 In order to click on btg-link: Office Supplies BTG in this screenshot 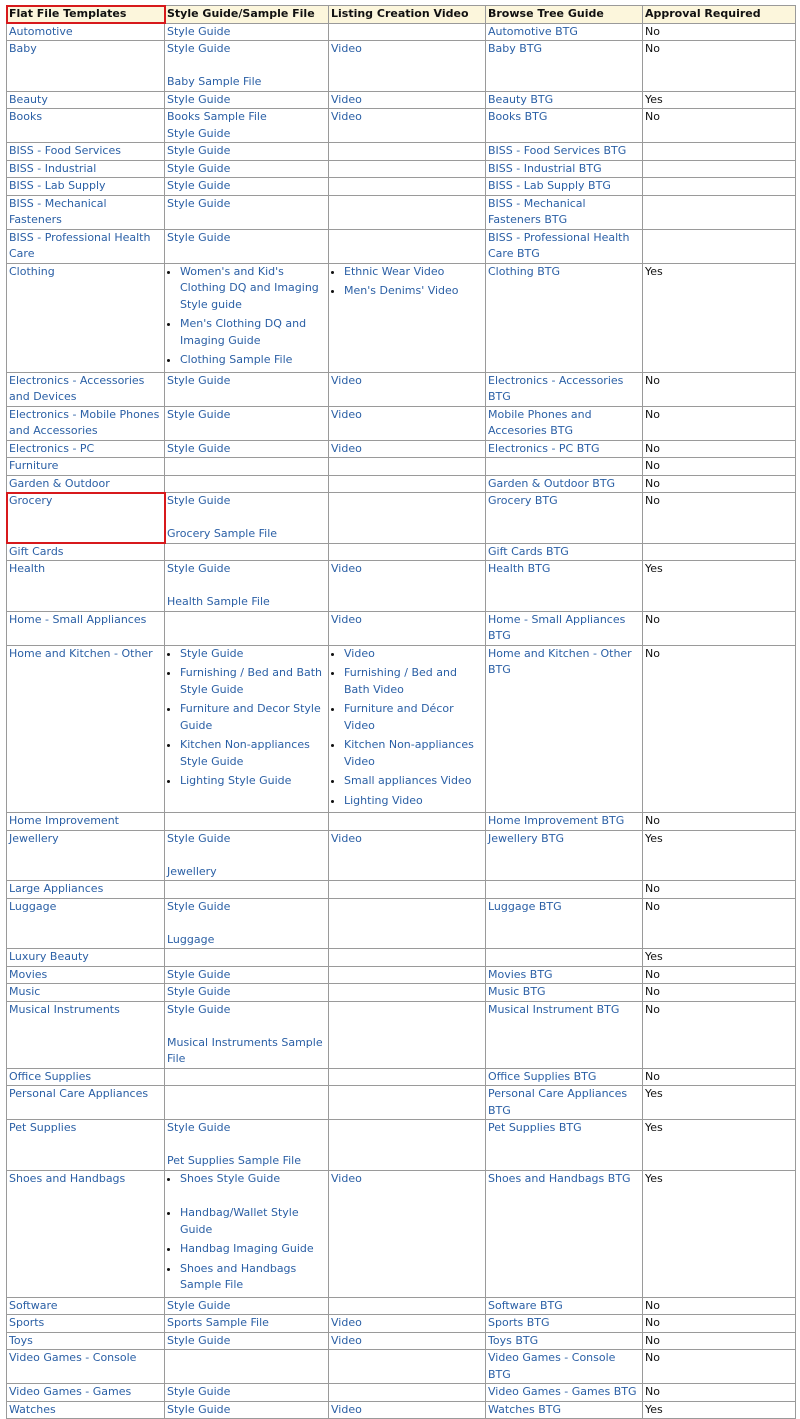, I will do `click(542, 1076)`.